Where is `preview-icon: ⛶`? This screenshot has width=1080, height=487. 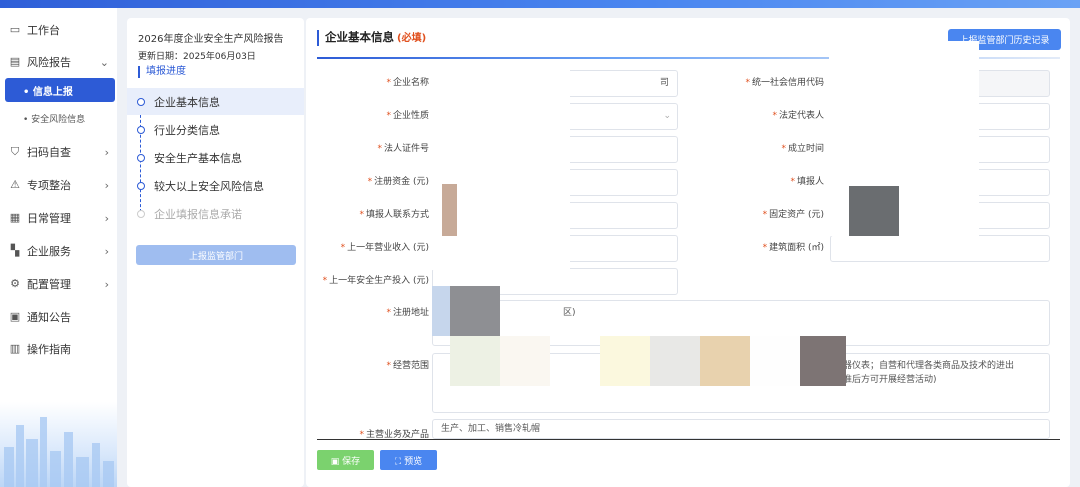 preview-icon: ⛶ is located at coordinates (399, 461).